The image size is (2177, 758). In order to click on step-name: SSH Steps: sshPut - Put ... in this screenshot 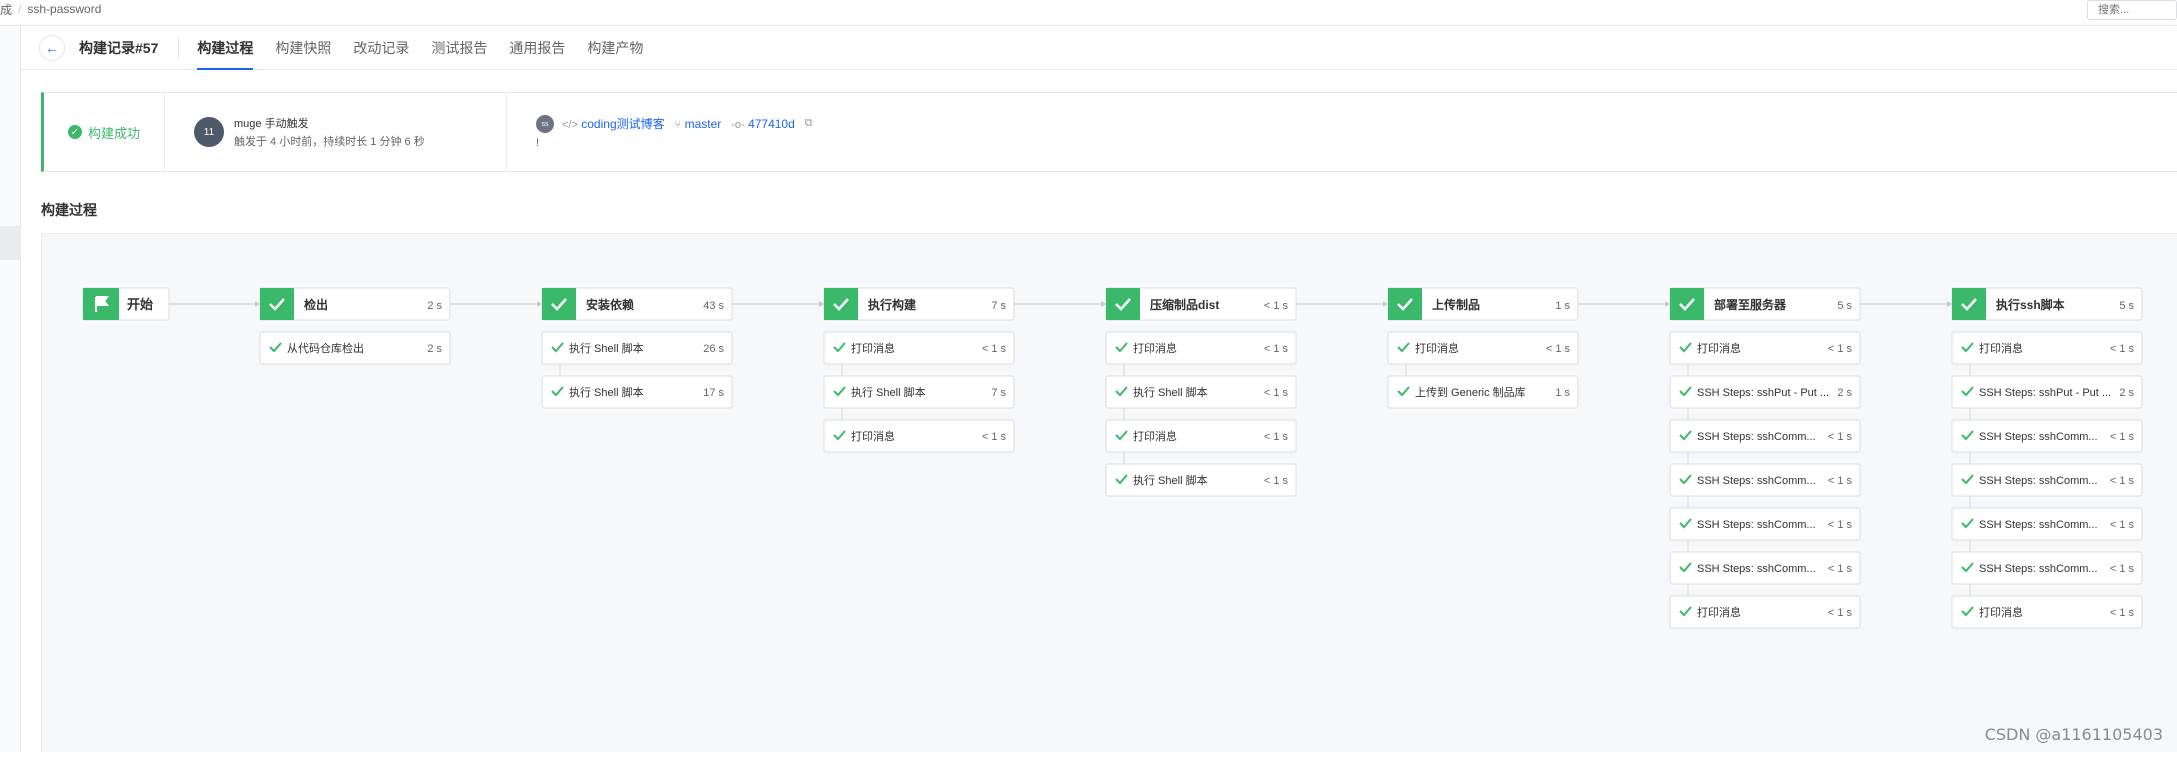, I will do `click(2045, 393)`.